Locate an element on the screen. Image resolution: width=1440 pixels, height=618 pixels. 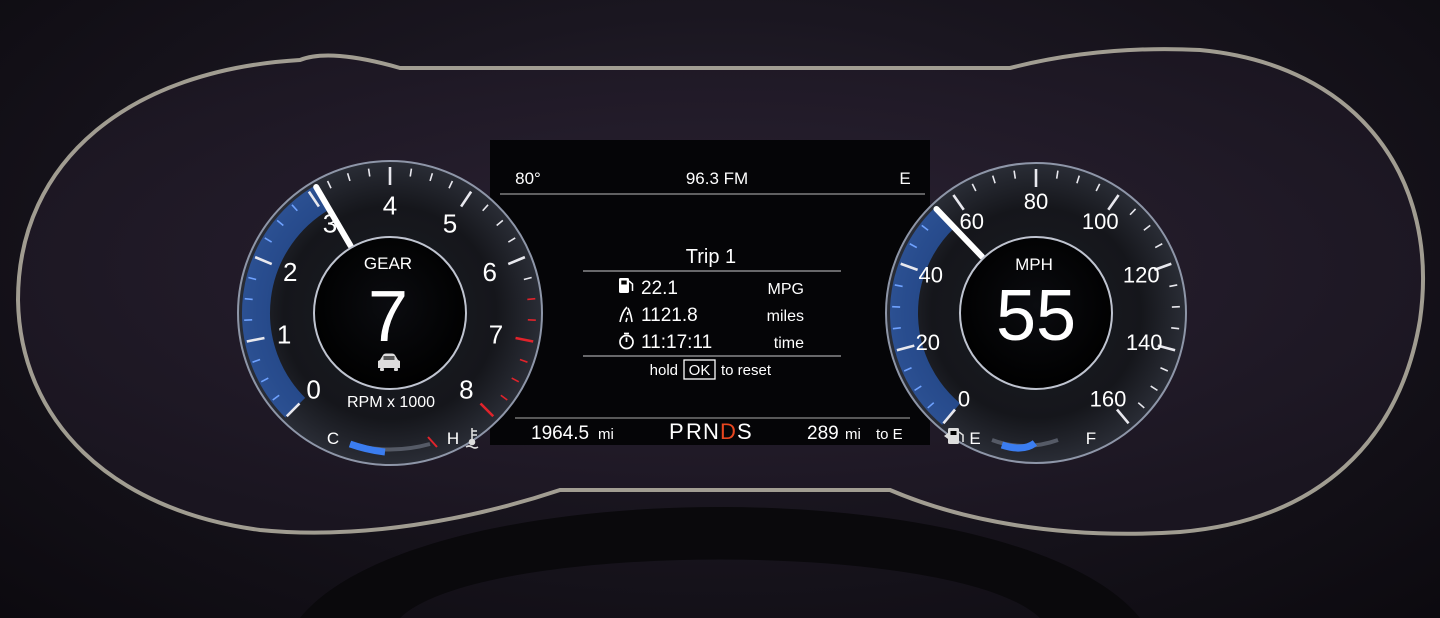
speedometer-scale-label: 60 is located at coordinates (972, 221).